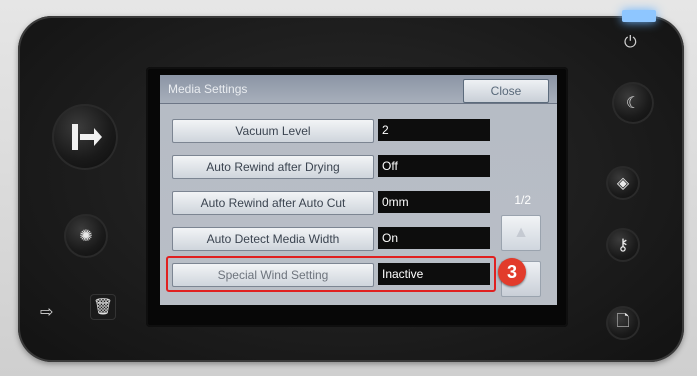 The image size is (697, 376). Describe the element at coordinates (46, 312) in the screenshot. I see `login-icon: ⇨` at that location.